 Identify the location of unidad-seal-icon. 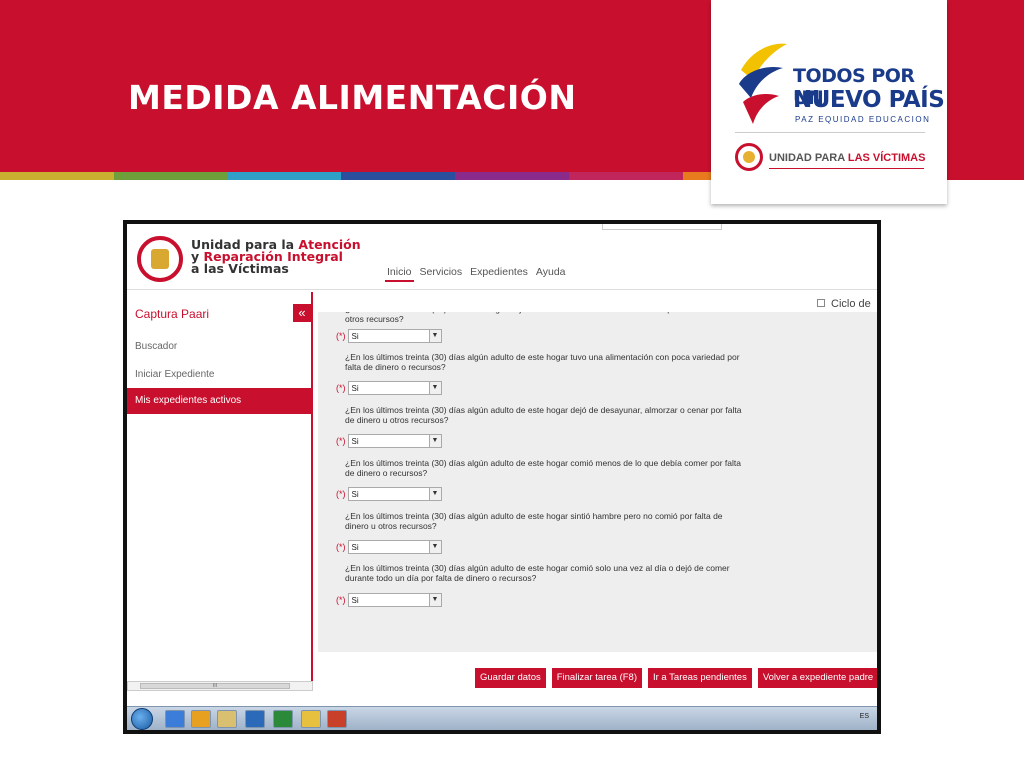
(749, 157).